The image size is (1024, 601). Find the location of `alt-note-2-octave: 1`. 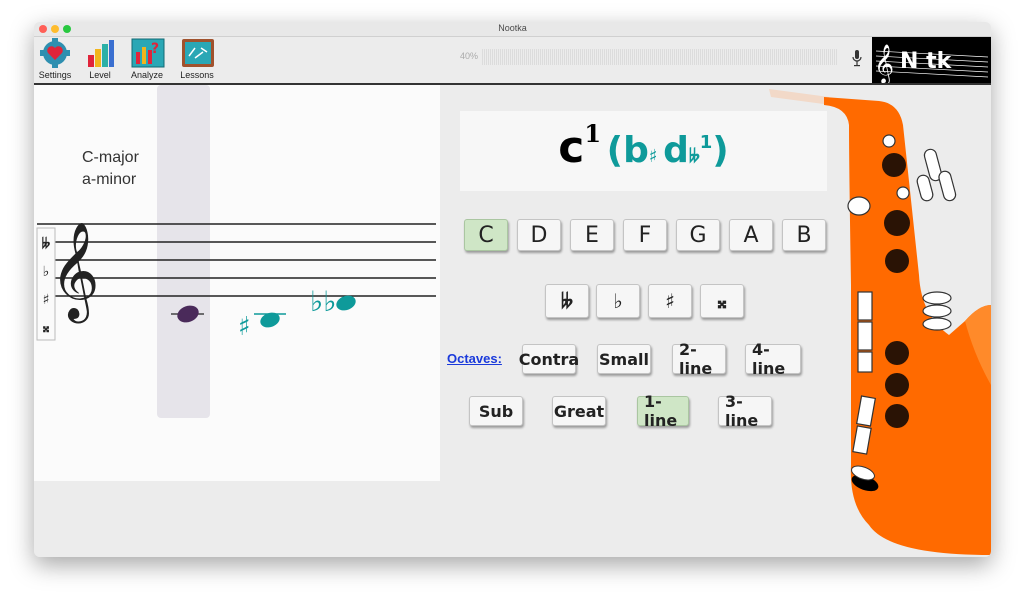

alt-note-2-octave: 1 is located at coordinates (706, 142).